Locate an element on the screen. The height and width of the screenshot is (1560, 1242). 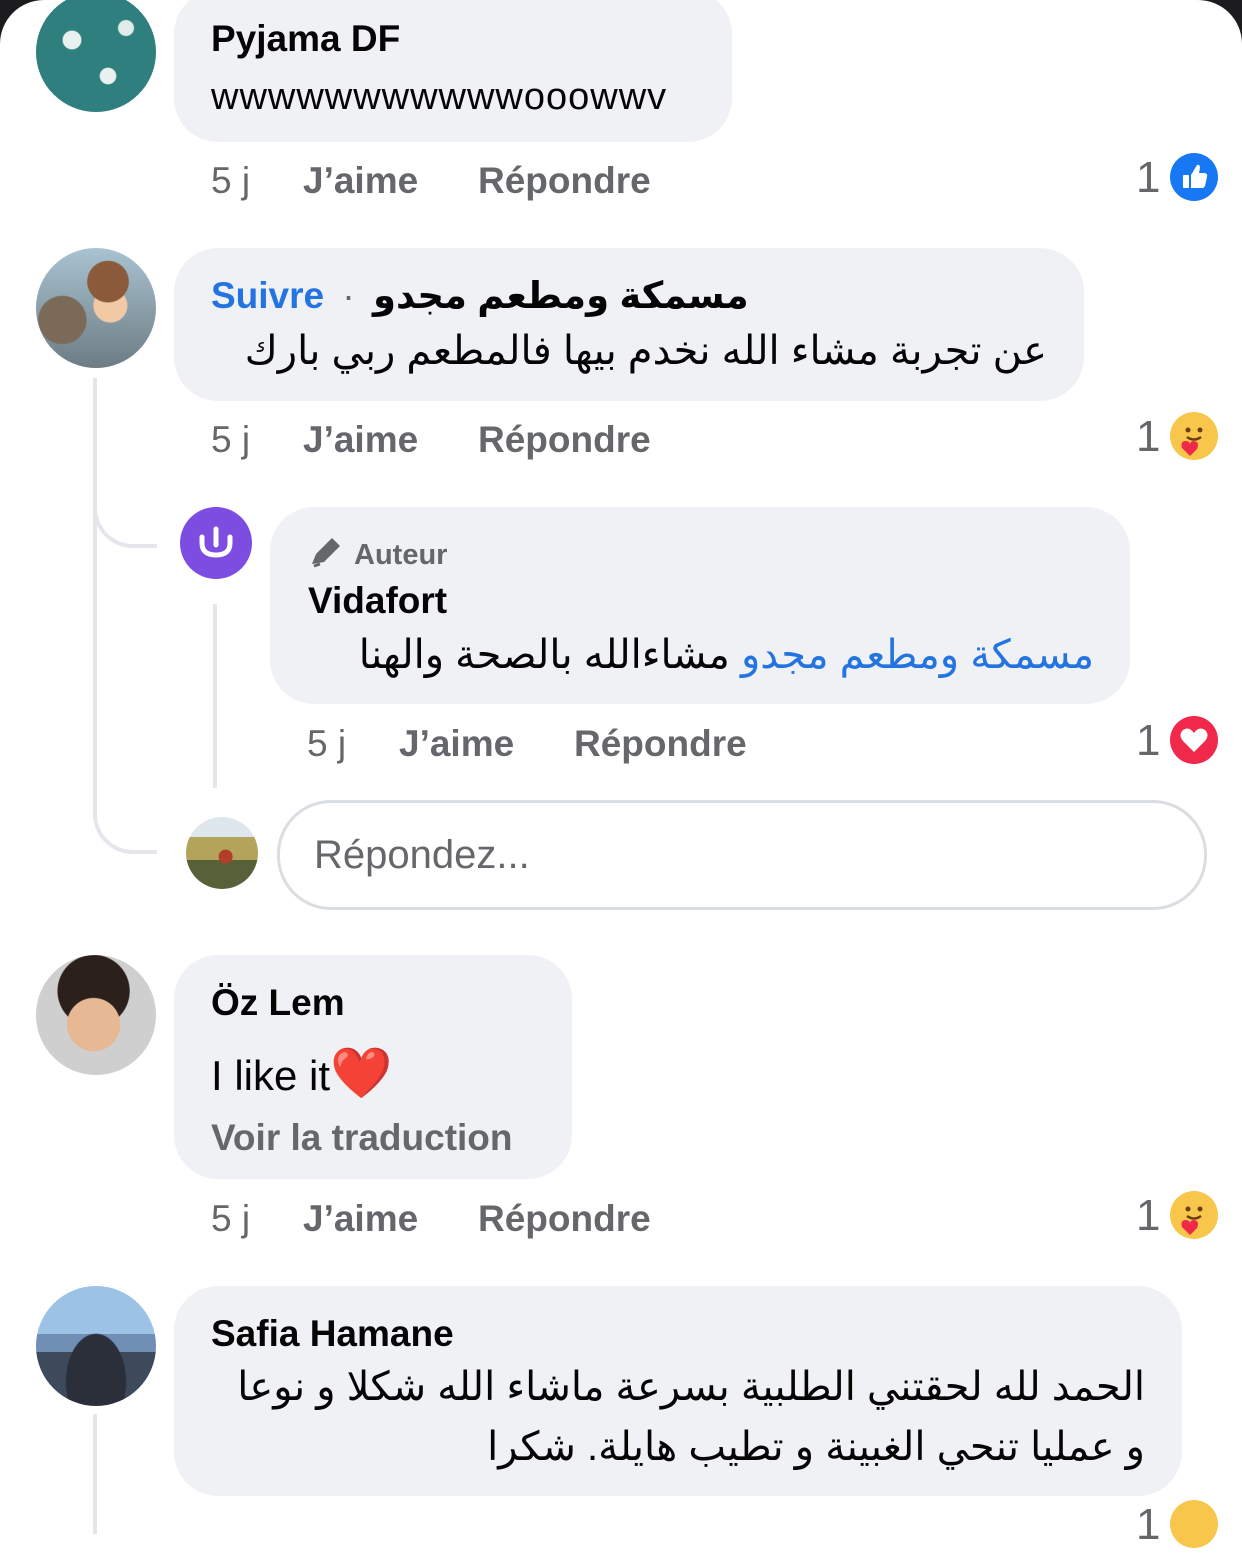
comment-text: و عمليا تنحي الغبينة و تطيب هايلة. شكرا is located at coordinates (816, 1447).